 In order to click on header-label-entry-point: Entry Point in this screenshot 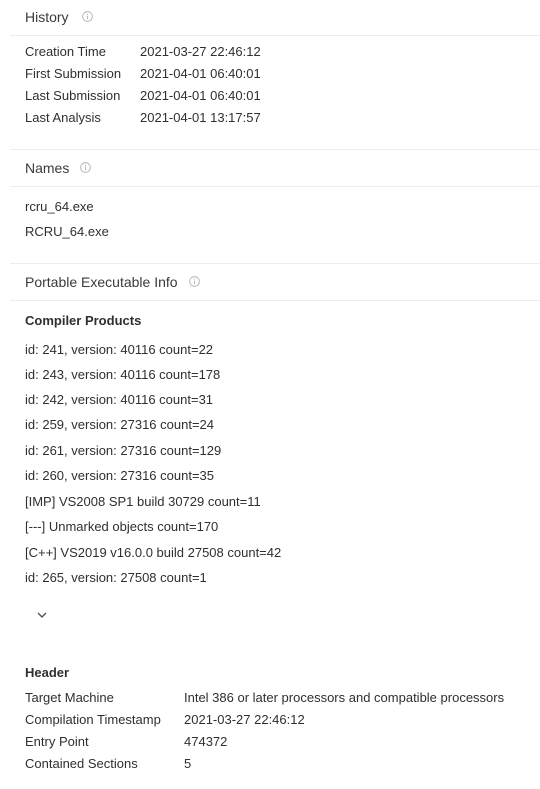, I will do `click(57, 741)`.